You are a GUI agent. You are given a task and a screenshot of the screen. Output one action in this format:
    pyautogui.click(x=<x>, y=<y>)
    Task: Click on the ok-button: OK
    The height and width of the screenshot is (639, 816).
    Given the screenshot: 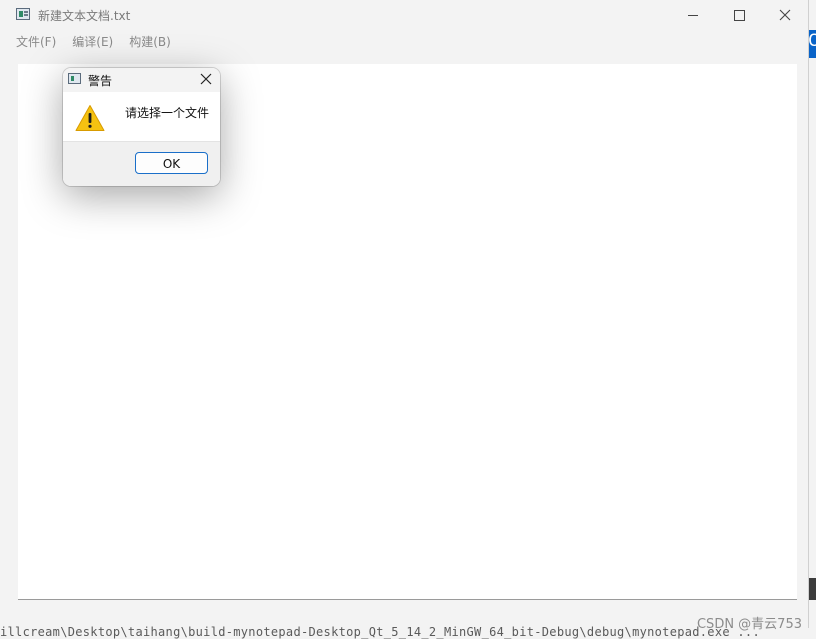 What is the action you would take?
    pyautogui.click(x=171, y=163)
    